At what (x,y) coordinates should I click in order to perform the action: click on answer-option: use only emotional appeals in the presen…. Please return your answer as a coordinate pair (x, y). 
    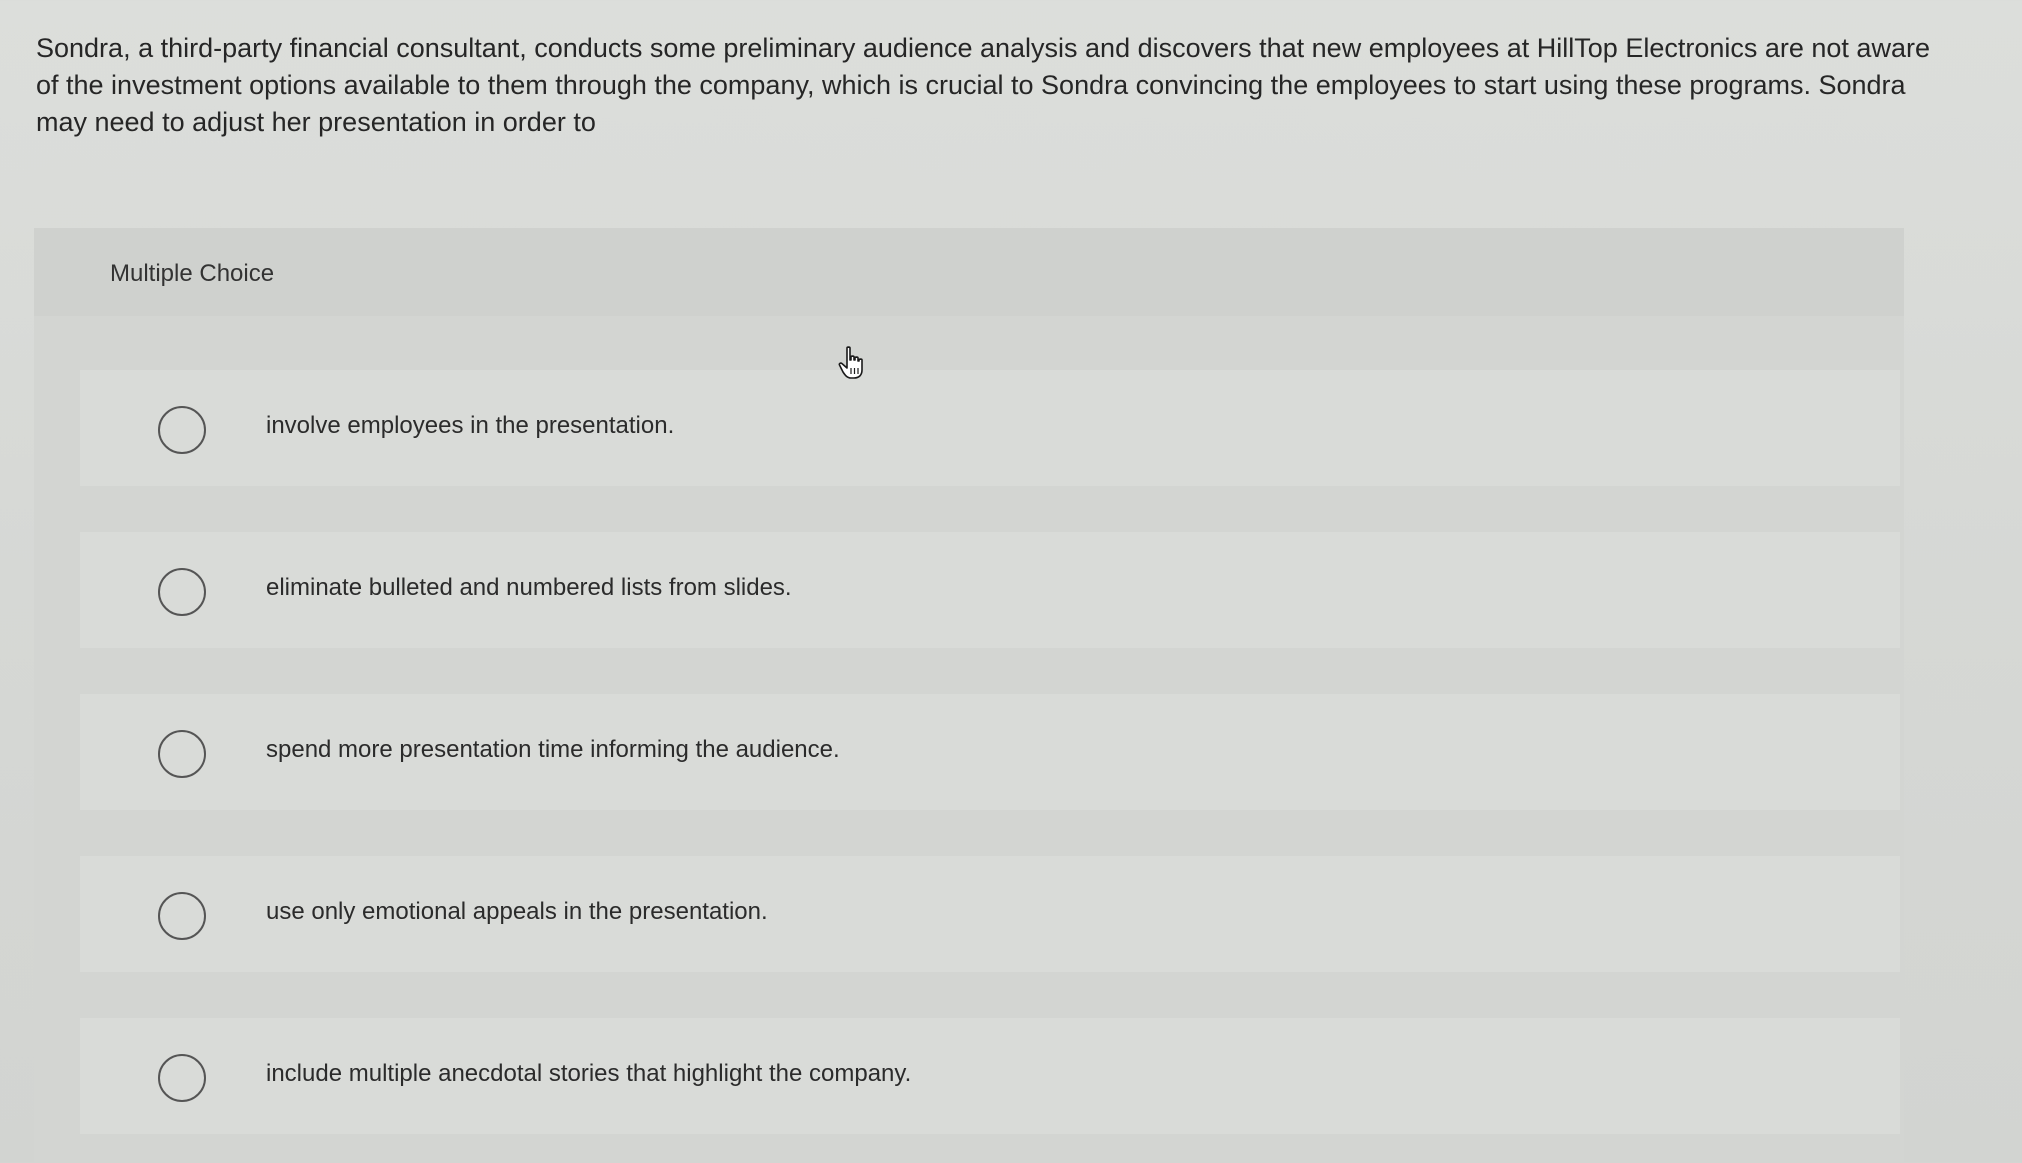
    Looking at the image, I should click on (990, 914).